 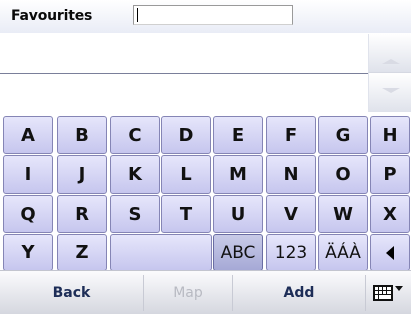 I want to click on key-i: I, so click(x=28, y=174).